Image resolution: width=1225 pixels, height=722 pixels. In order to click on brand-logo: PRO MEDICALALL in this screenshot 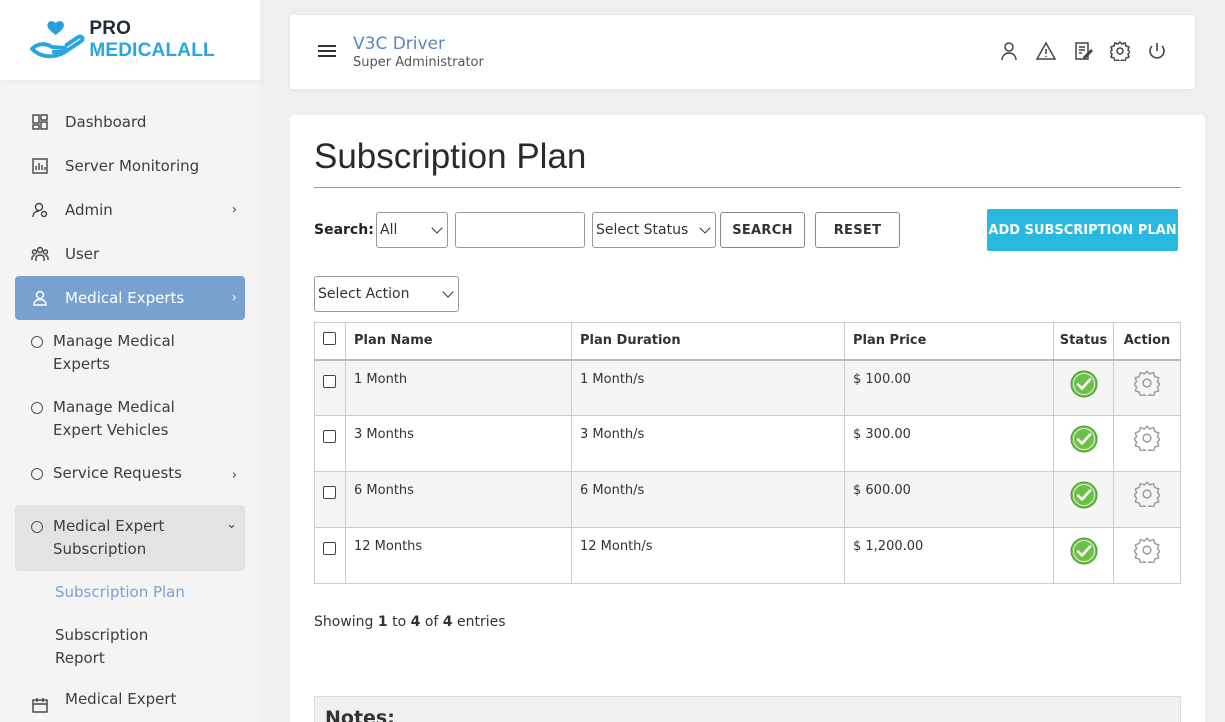, I will do `click(130, 40)`.